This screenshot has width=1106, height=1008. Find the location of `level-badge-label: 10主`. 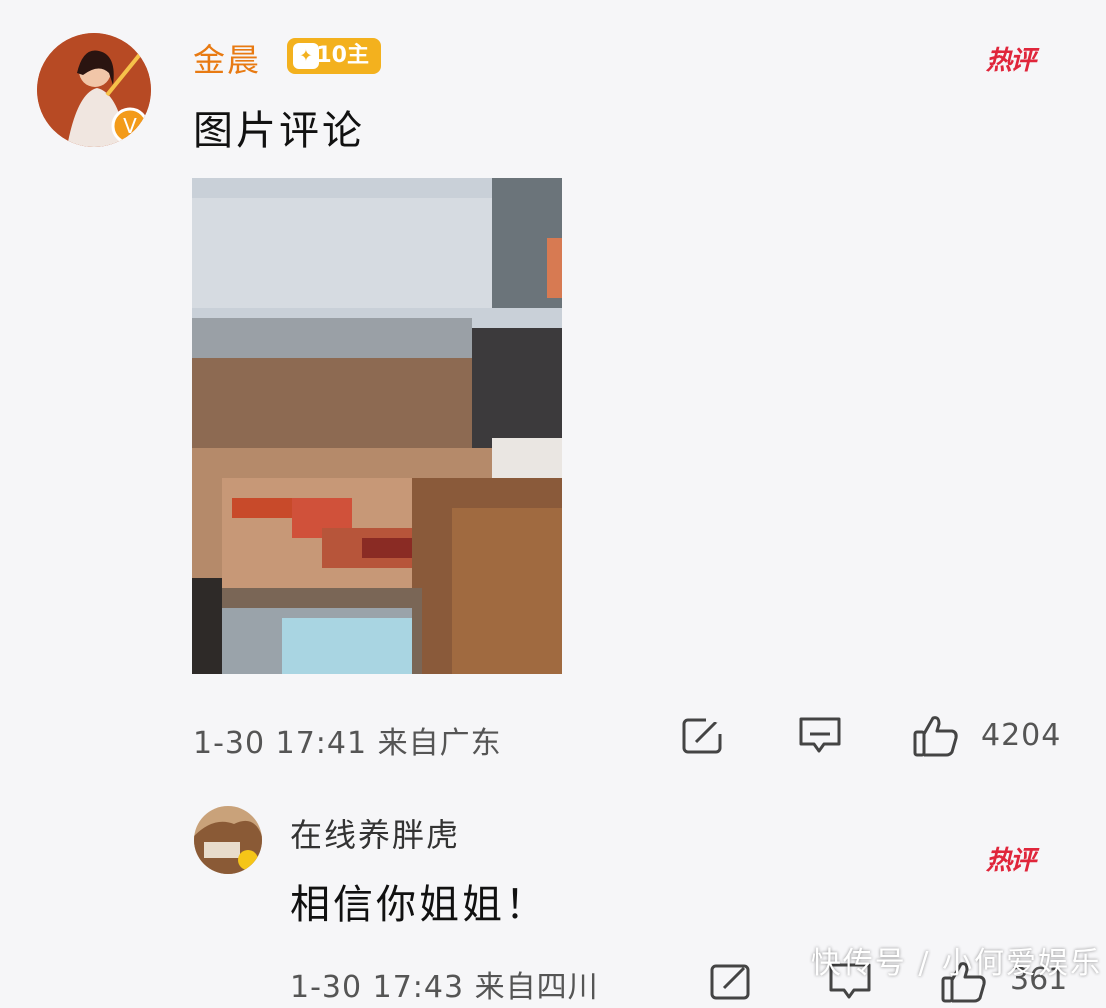

level-badge-label: 10主 is located at coordinates (342, 55).